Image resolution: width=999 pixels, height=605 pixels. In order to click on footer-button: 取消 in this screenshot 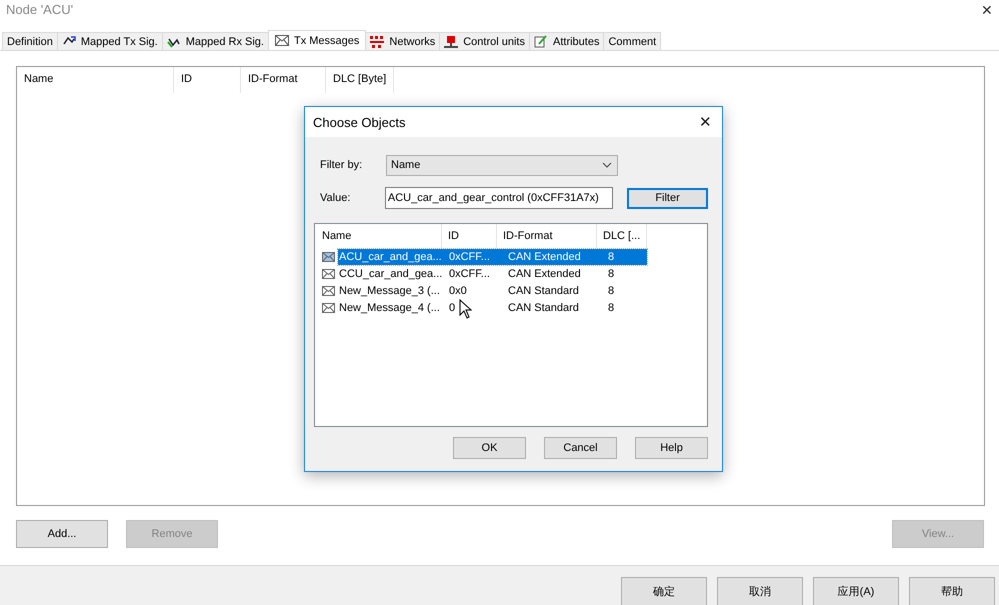, I will do `click(760, 591)`.